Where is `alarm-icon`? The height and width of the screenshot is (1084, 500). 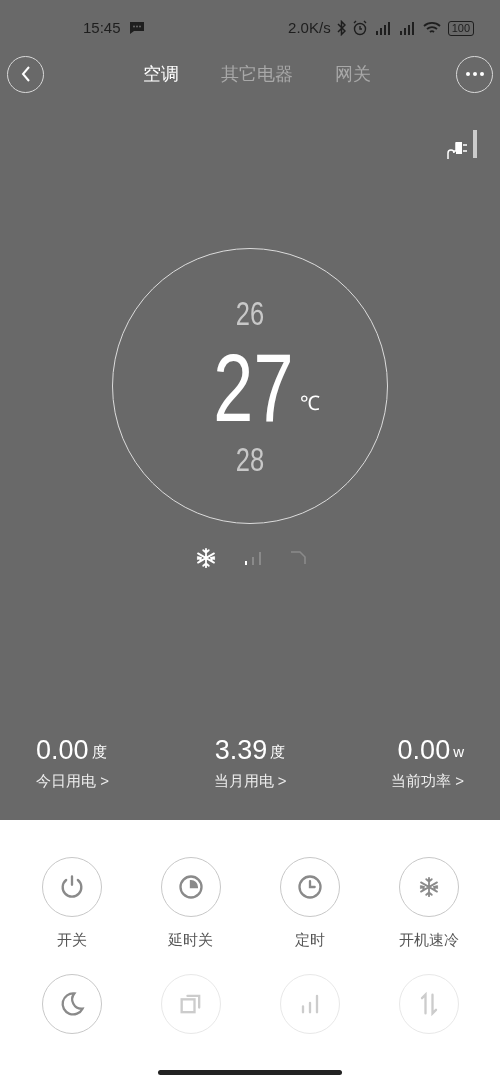
alarm-icon is located at coordinates (359, 28).